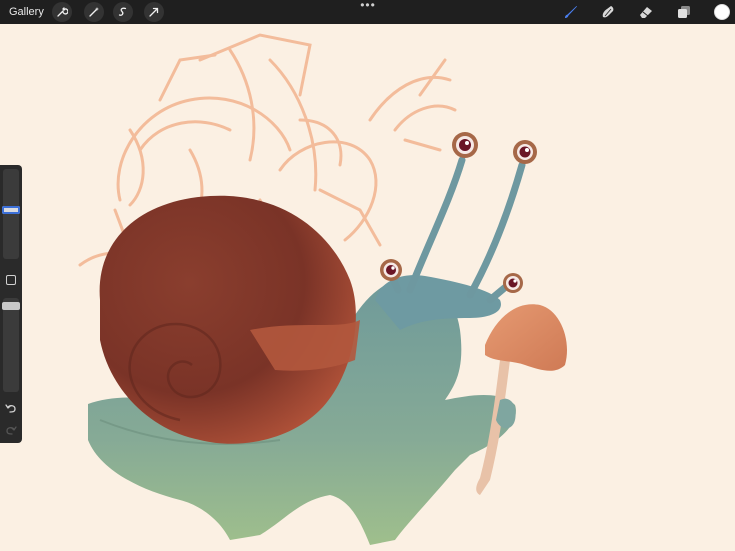 Image resolution: width=735 pixels, height=551 pixels. I want to click on top-toolbar: Gallery •••, so click(367, 12).